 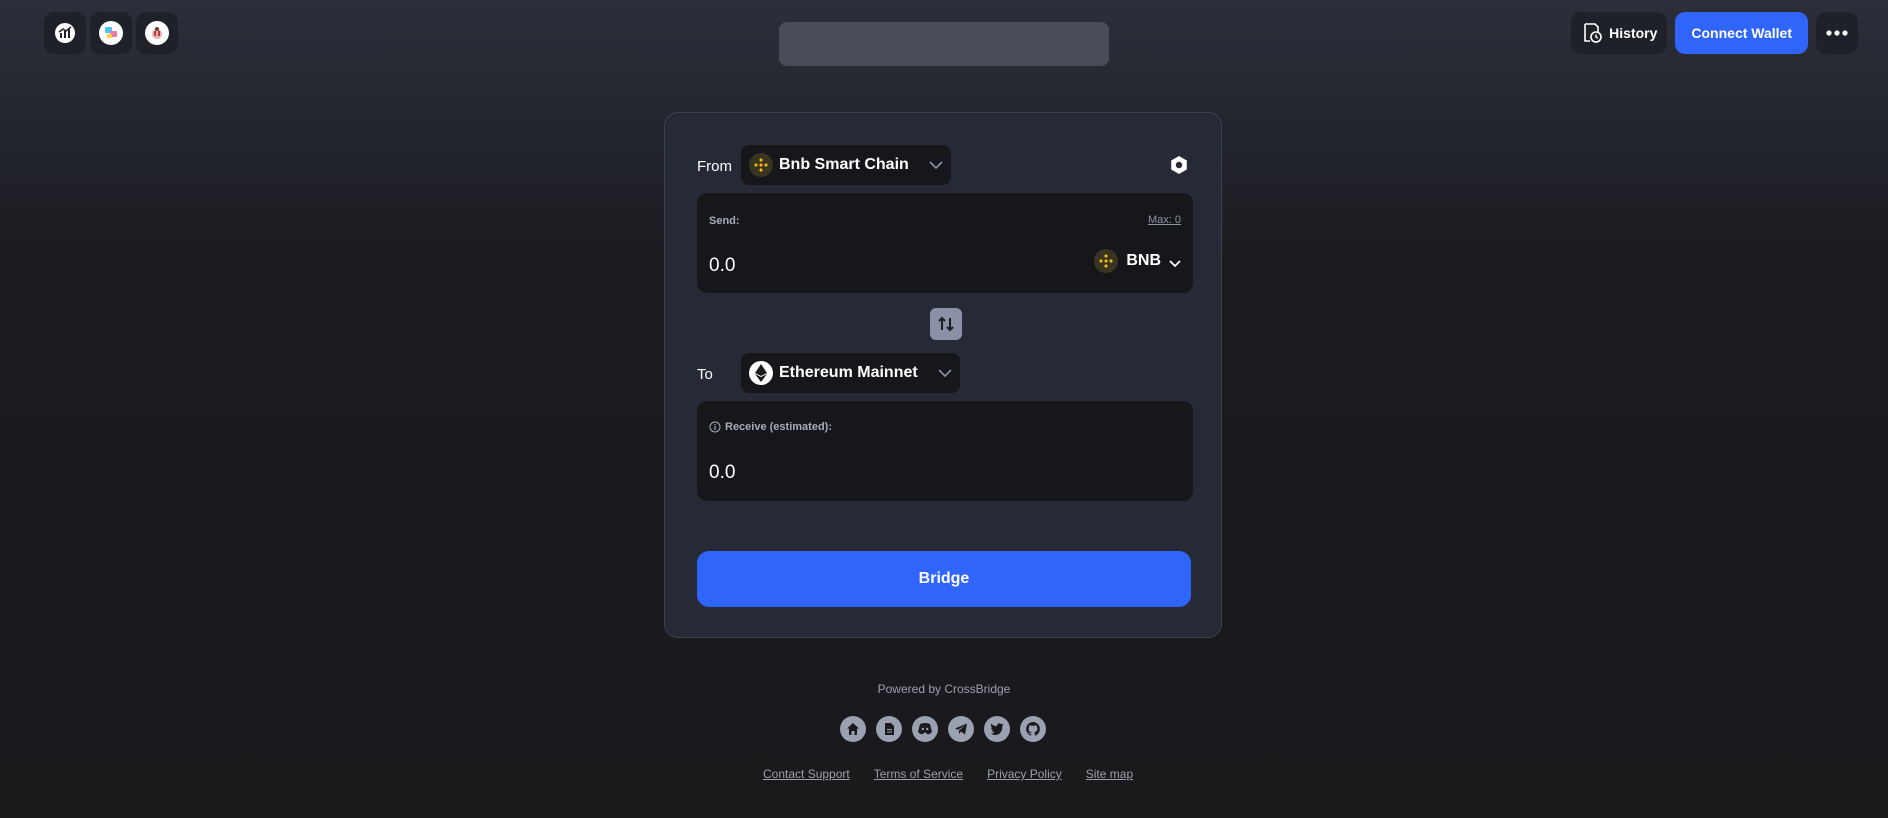 What do you see at coordinates (997, 729) in the screenshot?
I see `twitter-icon` at bounding box center [997, 729].